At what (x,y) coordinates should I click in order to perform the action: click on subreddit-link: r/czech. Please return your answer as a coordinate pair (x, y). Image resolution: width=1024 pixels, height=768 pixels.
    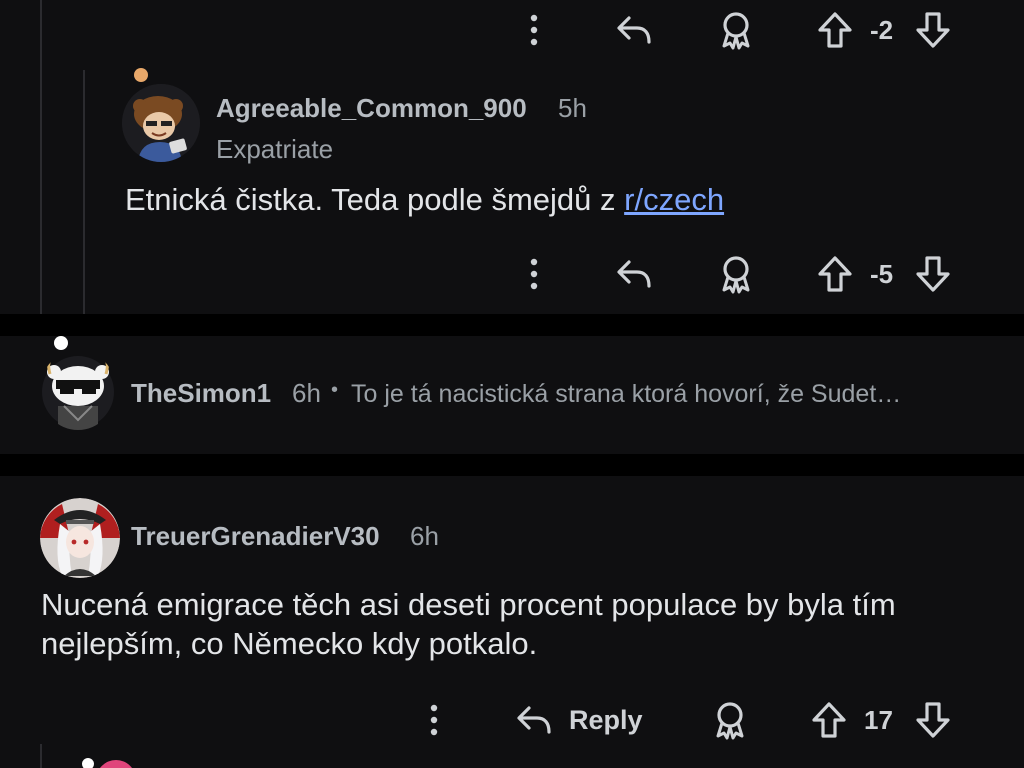
    Looking at the image, I should click on (674, 199).